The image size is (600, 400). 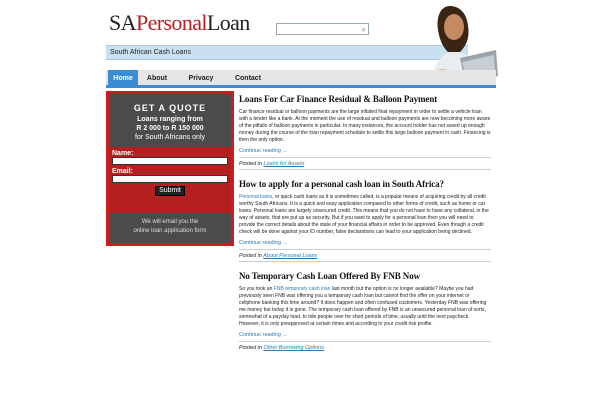 What do you see at coordinates (317, 35) in the screenshot?
I see `search-input` at bounding box center [317, 35].